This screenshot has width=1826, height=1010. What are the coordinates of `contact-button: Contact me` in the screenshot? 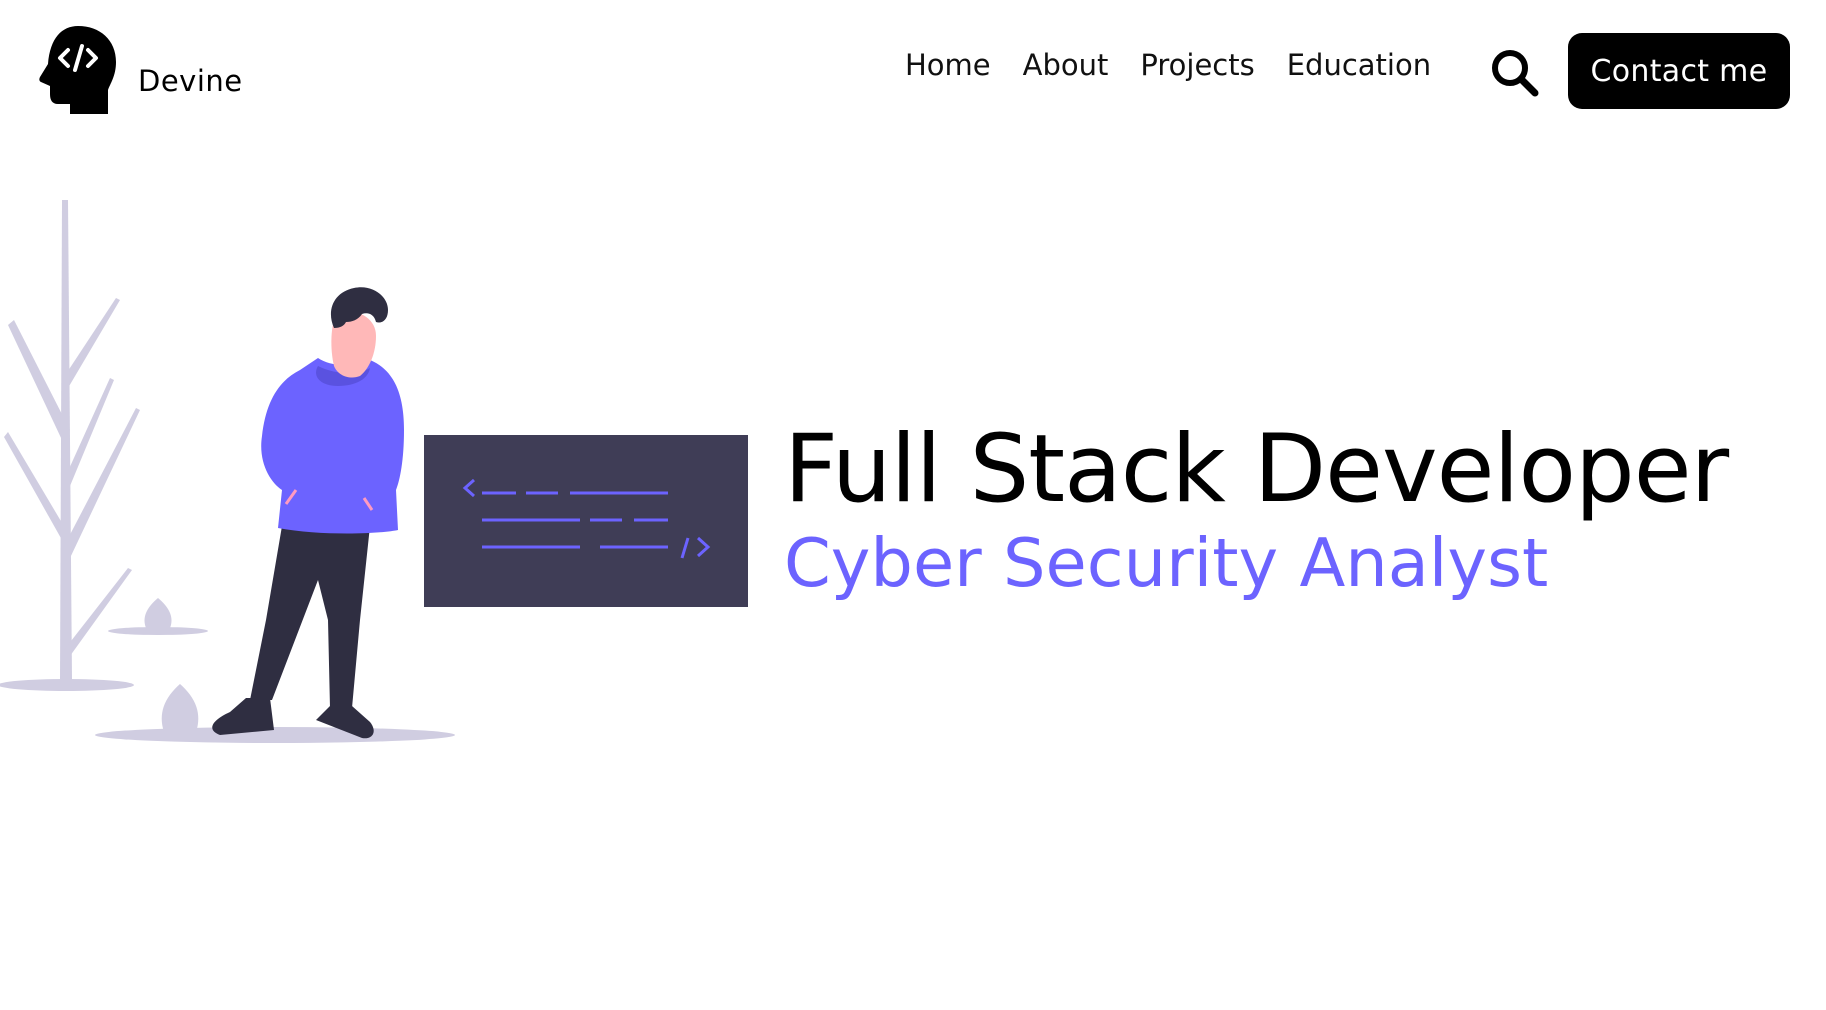 It's located at (1679, 71).